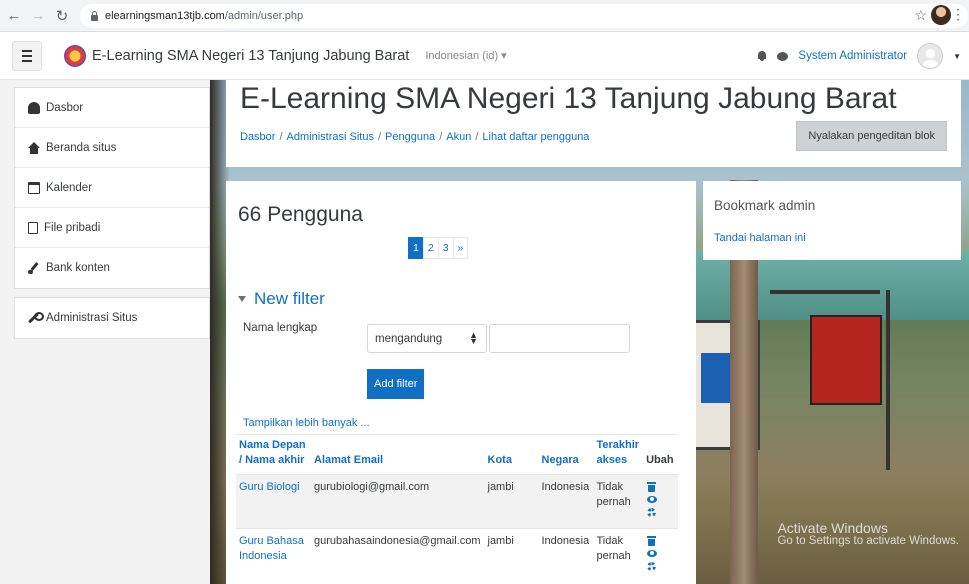 The height and width of the screenshot is (584, 969). What do you see at coordinates (465, 55) in the screenshot?
I see `language-menu: Indonesian (id) ▾` at bounding box center [465, 55].